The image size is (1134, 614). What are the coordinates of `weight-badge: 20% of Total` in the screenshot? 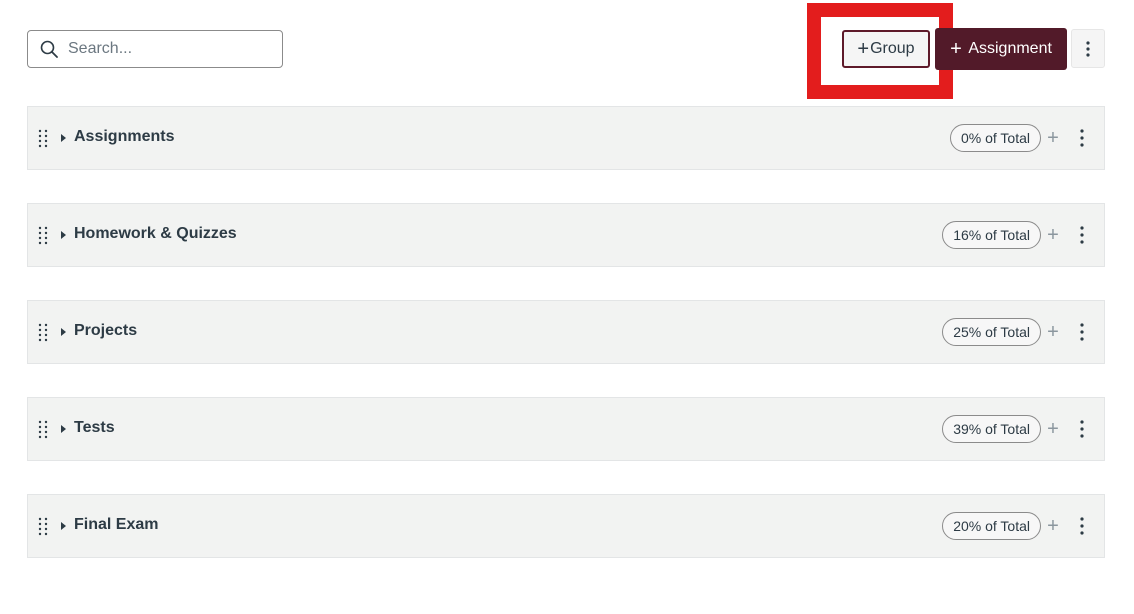 It's located at (991, 526).